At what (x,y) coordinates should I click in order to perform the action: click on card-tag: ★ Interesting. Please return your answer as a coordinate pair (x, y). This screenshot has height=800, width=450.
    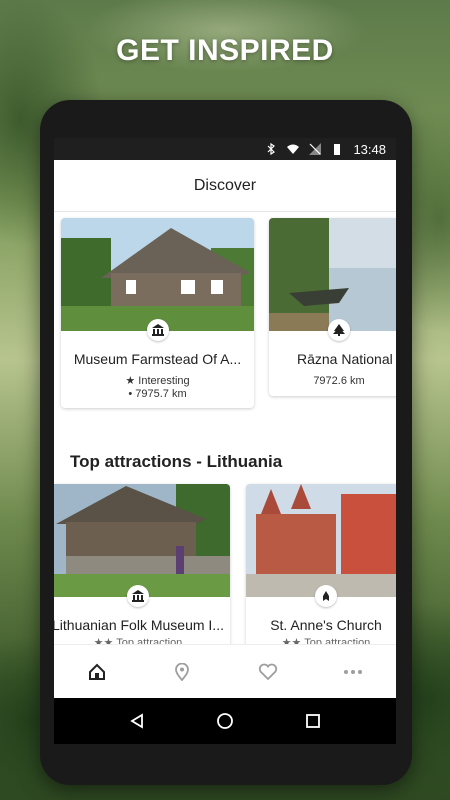
    Looking at the image, I should click on (157, 381).